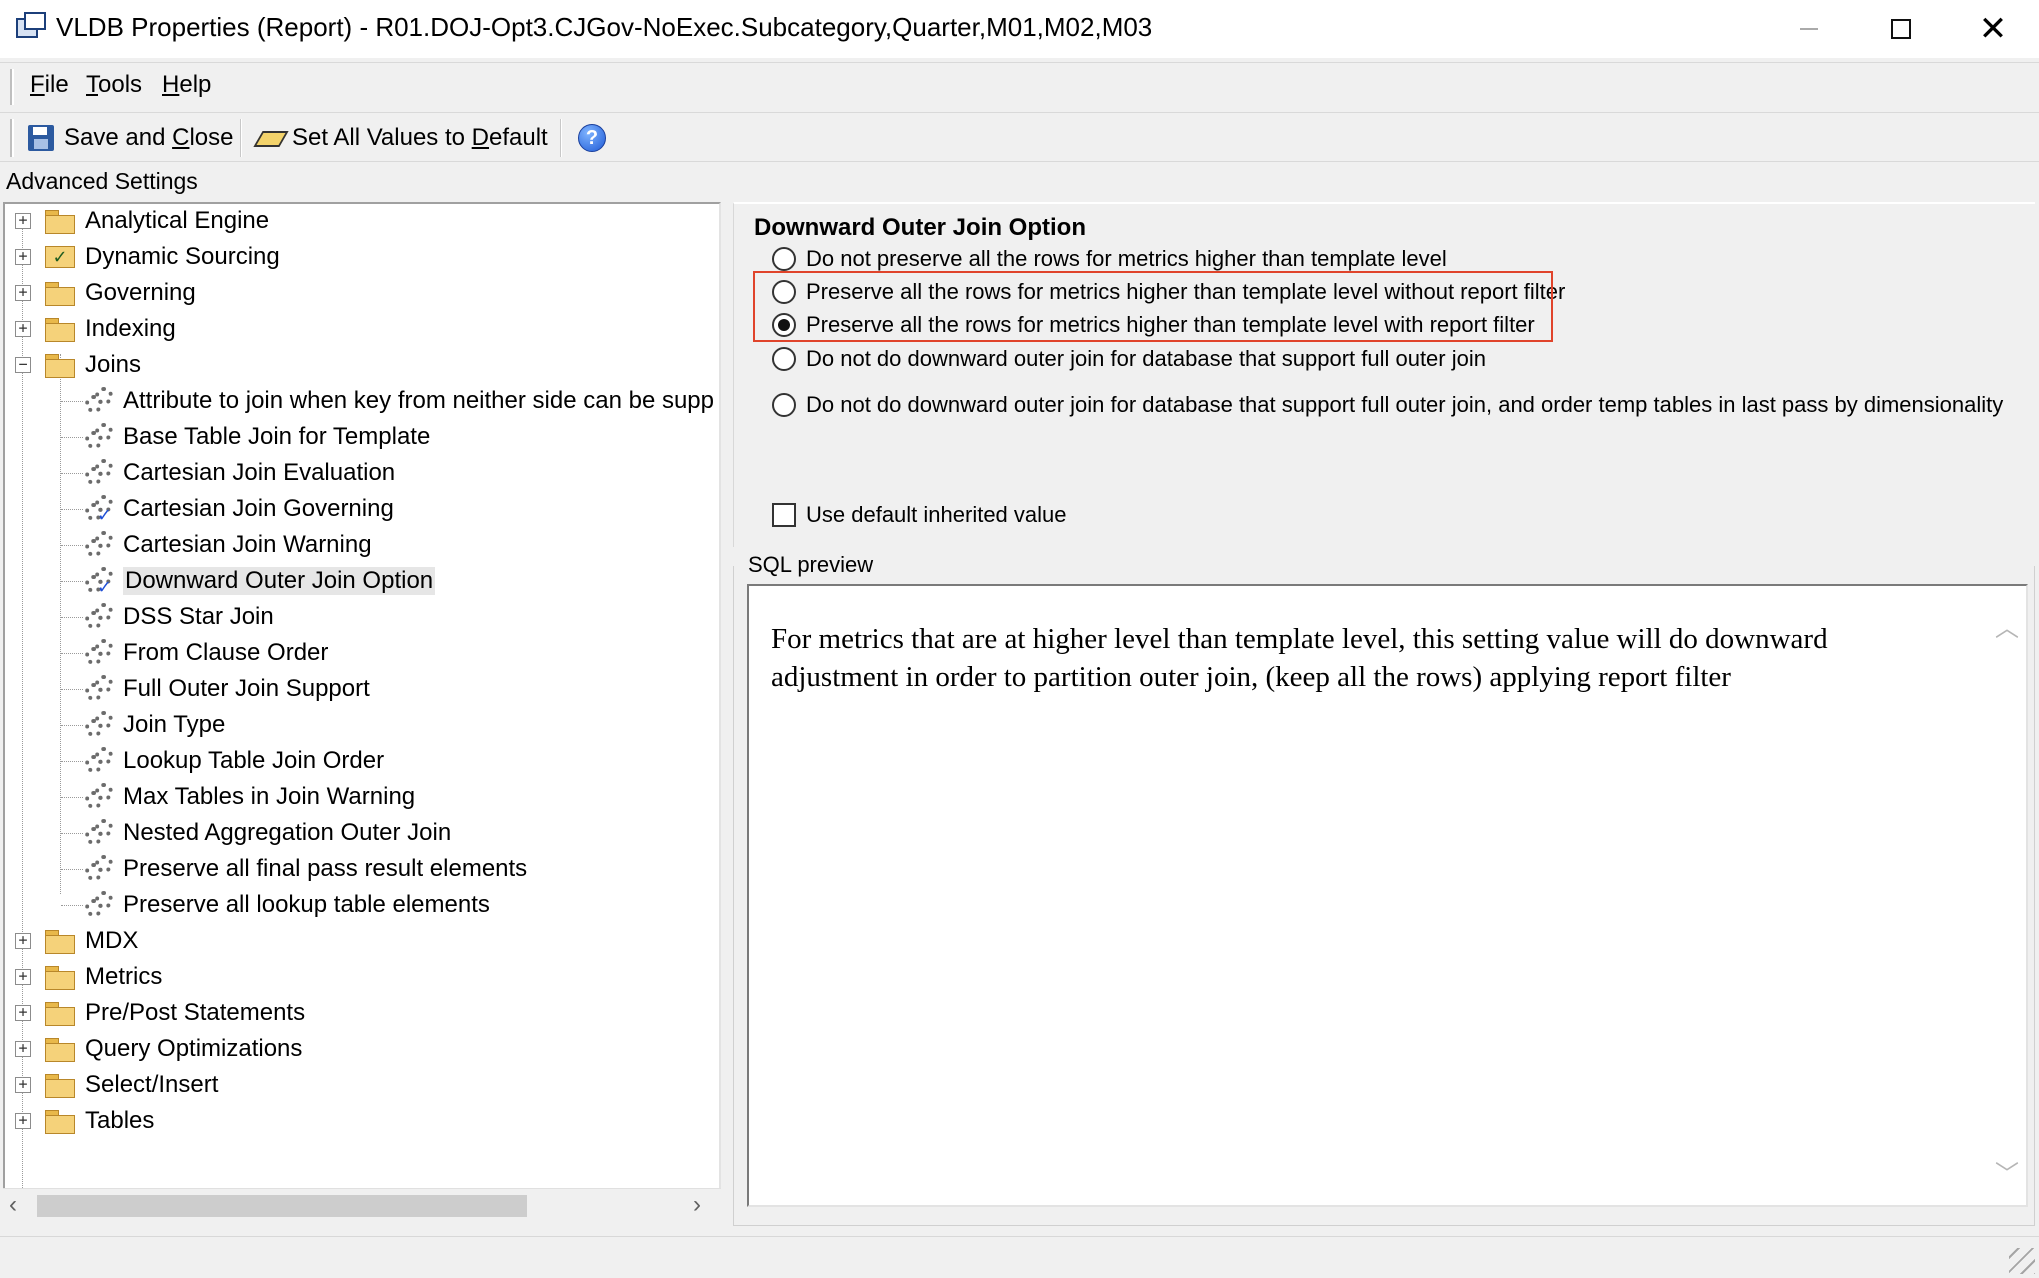 The image size is (2039, 1278). What do you see at coordinates (1809, 29) in the screenshot?
I see `minimize-button` at bounding box center [1809, 29].